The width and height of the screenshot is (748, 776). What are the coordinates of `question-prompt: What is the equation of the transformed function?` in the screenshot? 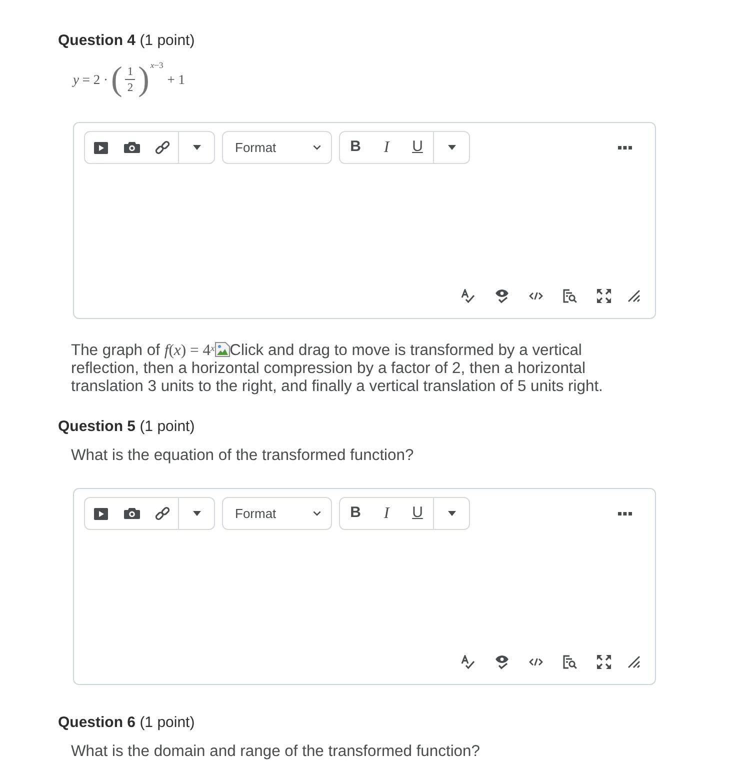 It's located at (243, 456).